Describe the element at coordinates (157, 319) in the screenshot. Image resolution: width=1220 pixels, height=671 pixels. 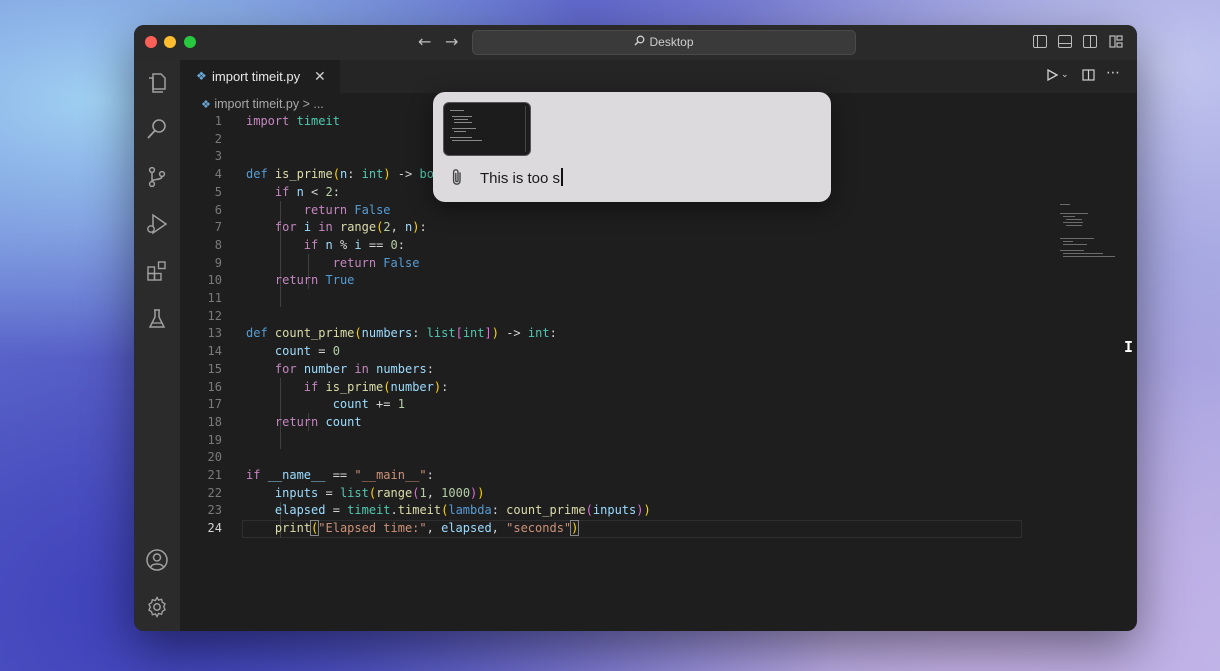
I see `testing-icon` at that location.